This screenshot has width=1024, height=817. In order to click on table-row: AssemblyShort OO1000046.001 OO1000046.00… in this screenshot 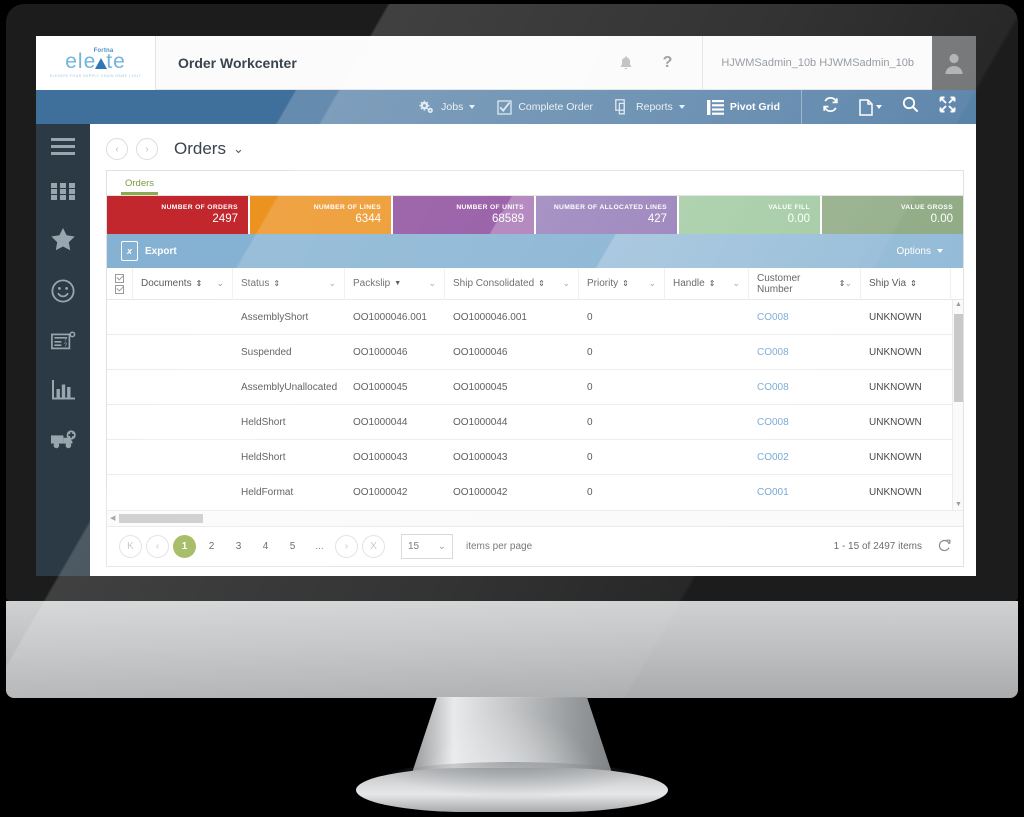, I will do `click(535, 317)`.